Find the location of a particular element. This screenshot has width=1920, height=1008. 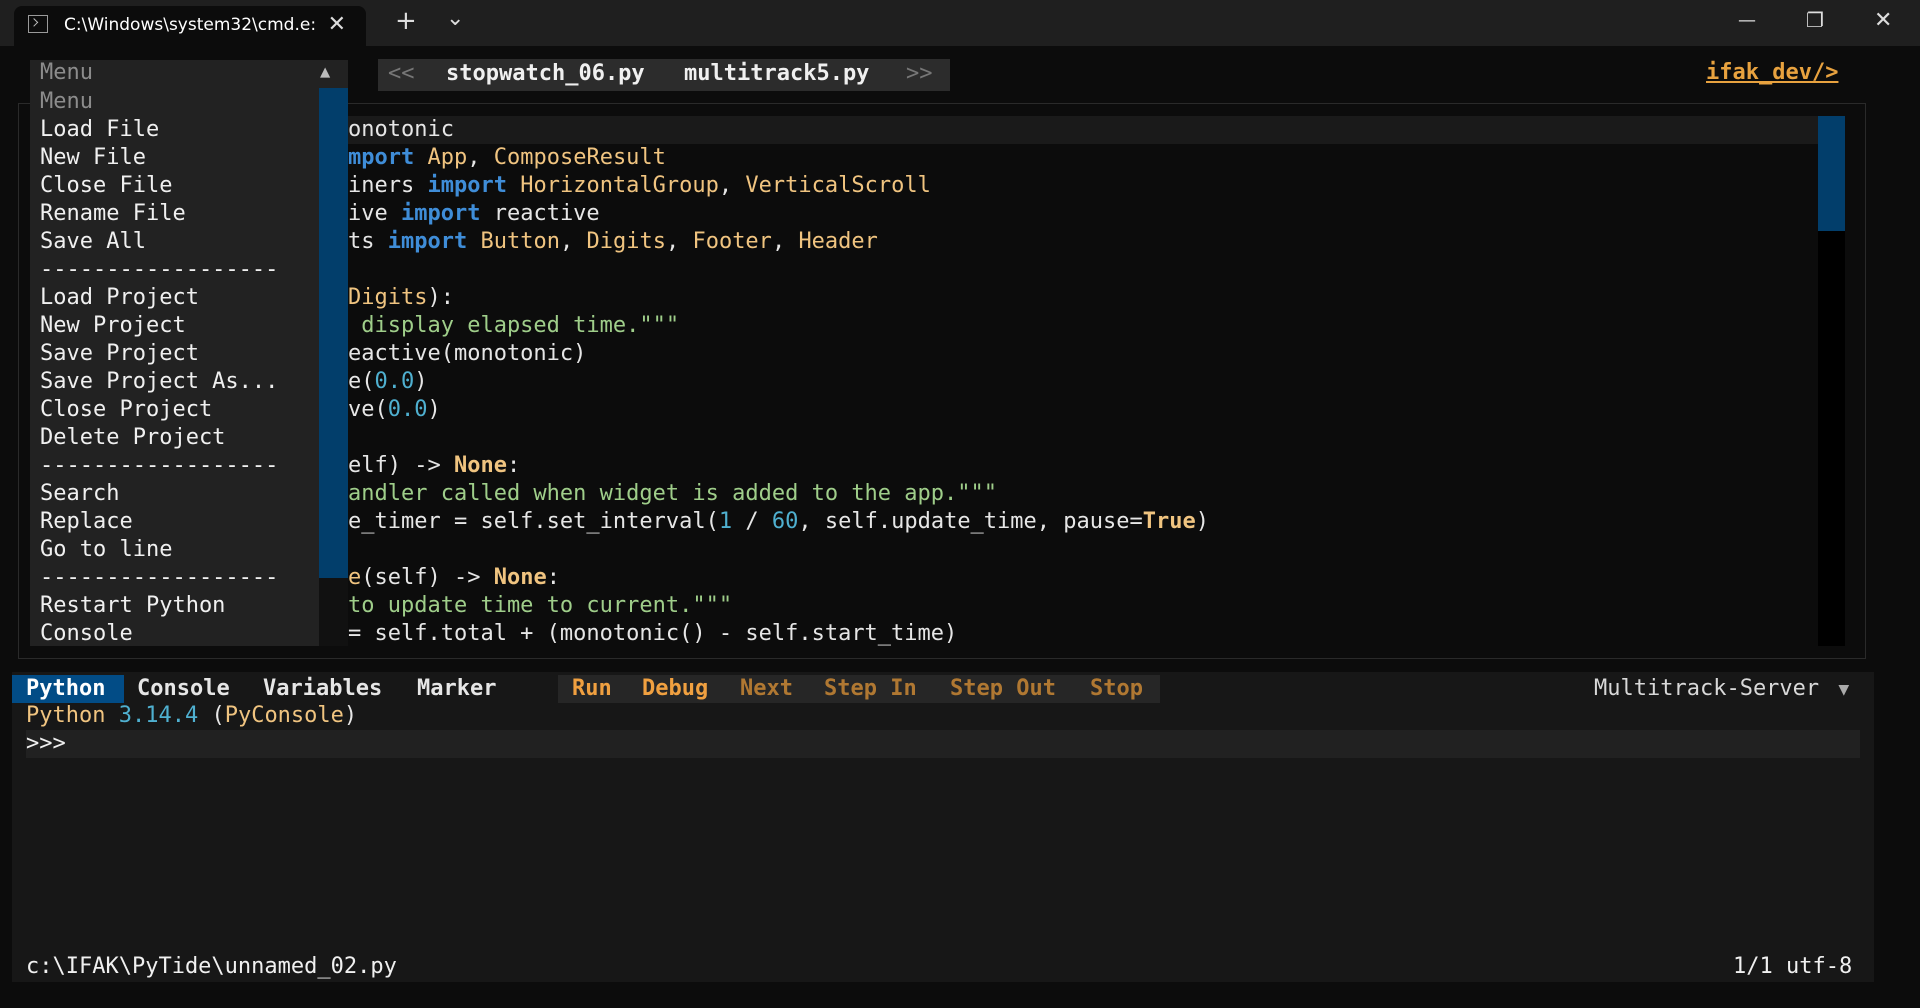

tab-title: C:\Windows\system32\cmd.e: is located at coordinates (190, 25).